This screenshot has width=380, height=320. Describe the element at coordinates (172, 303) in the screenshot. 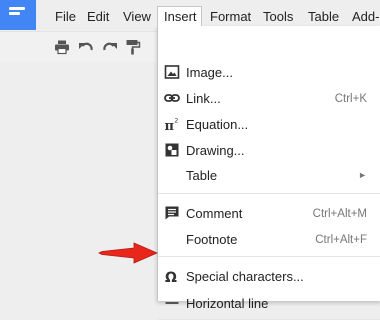

I see `horizontal-line-icon` at that location.